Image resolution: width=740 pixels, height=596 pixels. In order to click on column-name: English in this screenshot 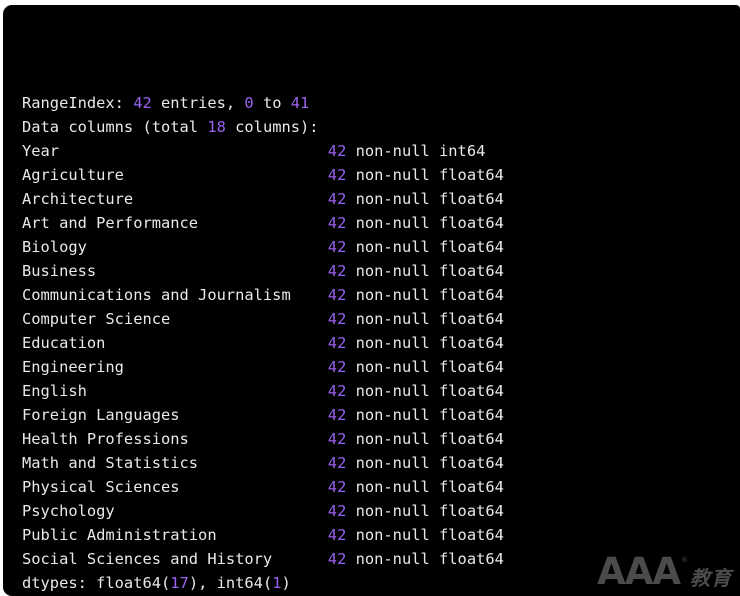, I will do `click(54, 391)`.